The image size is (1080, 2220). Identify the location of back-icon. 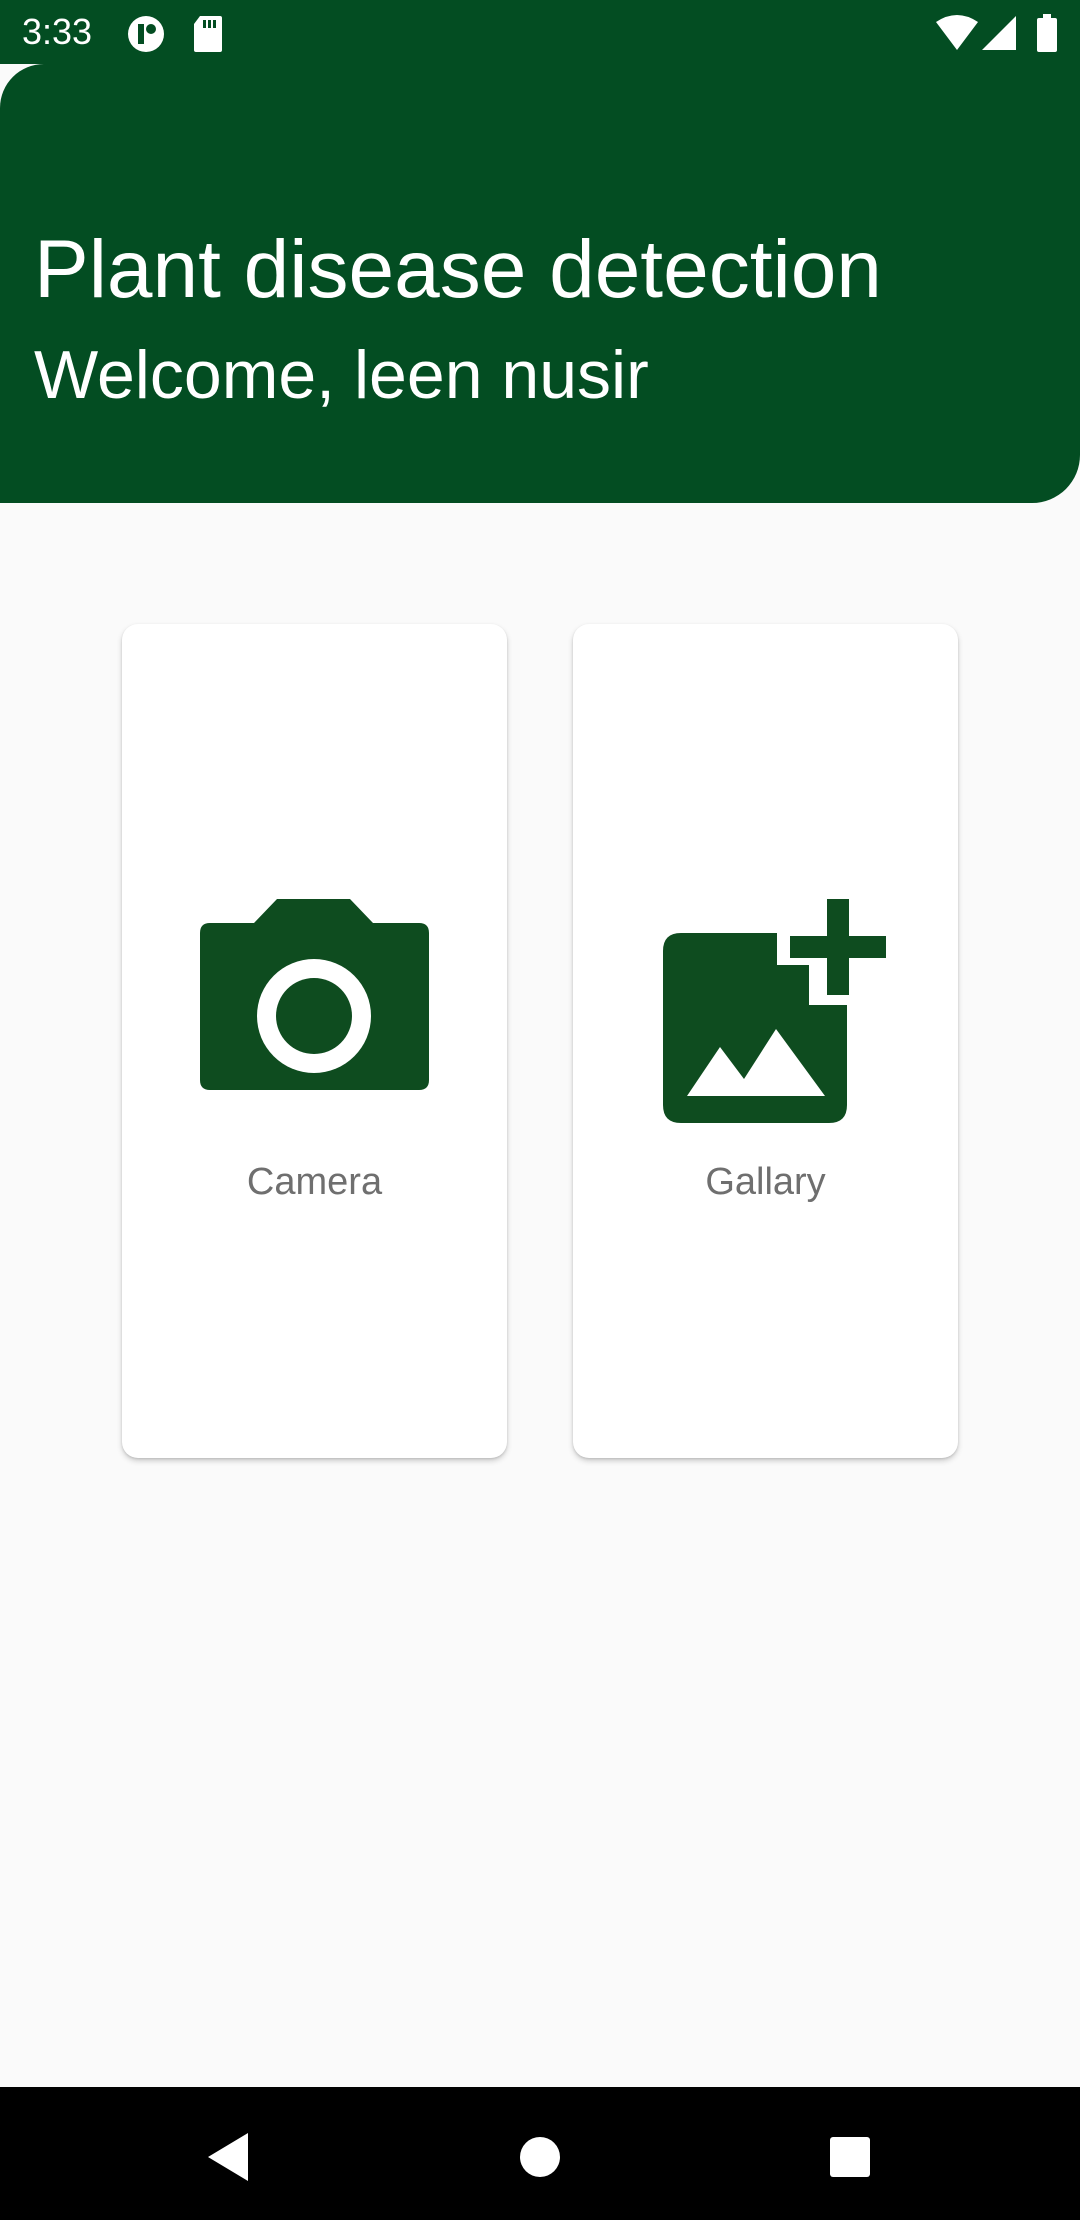
(240, 2157).